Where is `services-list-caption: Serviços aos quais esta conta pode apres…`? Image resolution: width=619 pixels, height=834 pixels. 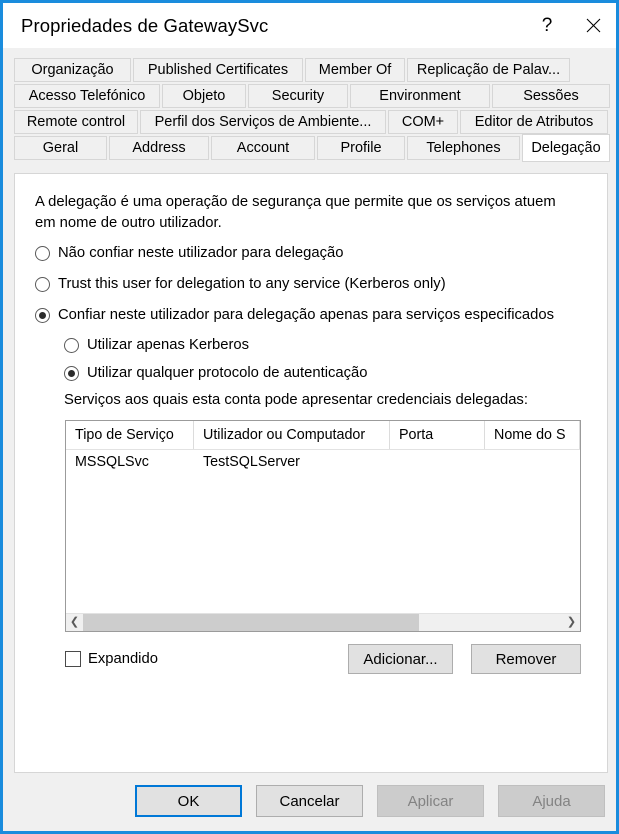
services-list-caption: Serviços aos quais esta conta pode apres… is located at coordinates (296, 400).